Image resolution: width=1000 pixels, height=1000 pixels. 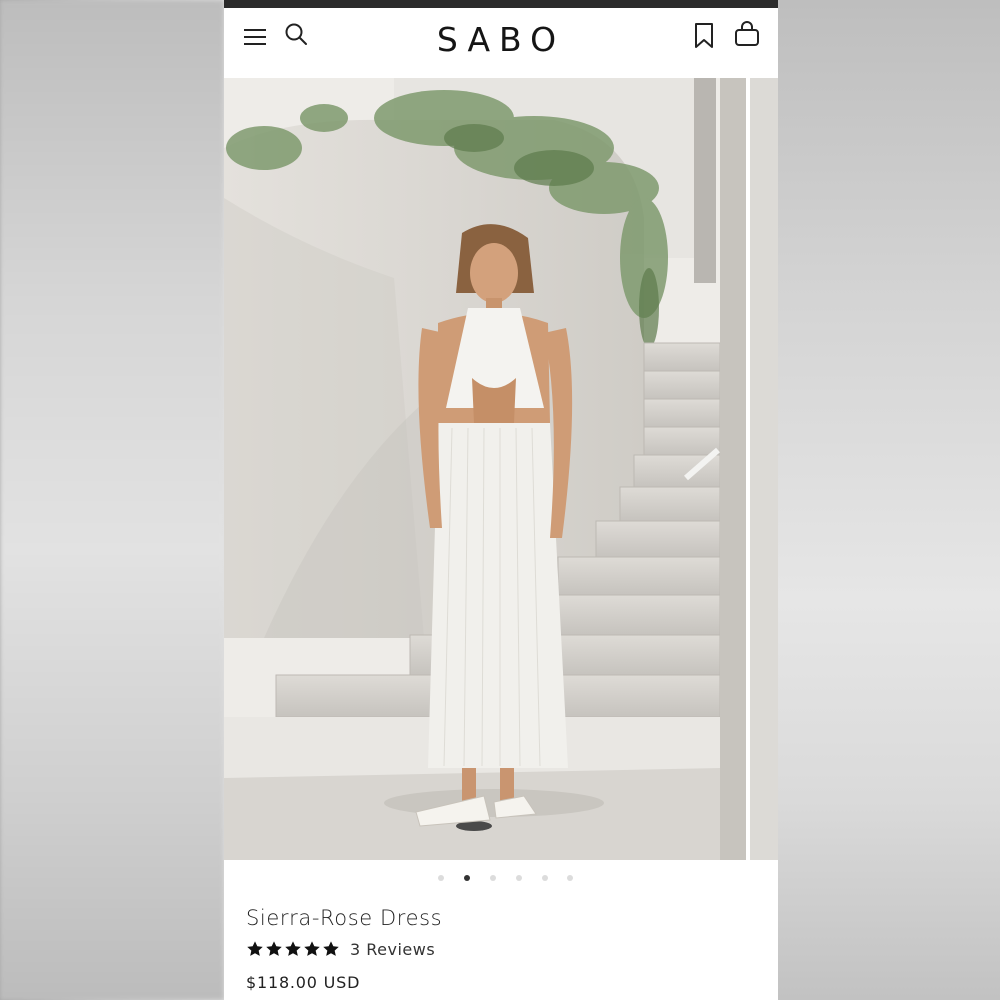 What do you see at coordinates (467, 878) in the screenshot?
I see `gallery-dot-active` at bounding box center [467, 878].